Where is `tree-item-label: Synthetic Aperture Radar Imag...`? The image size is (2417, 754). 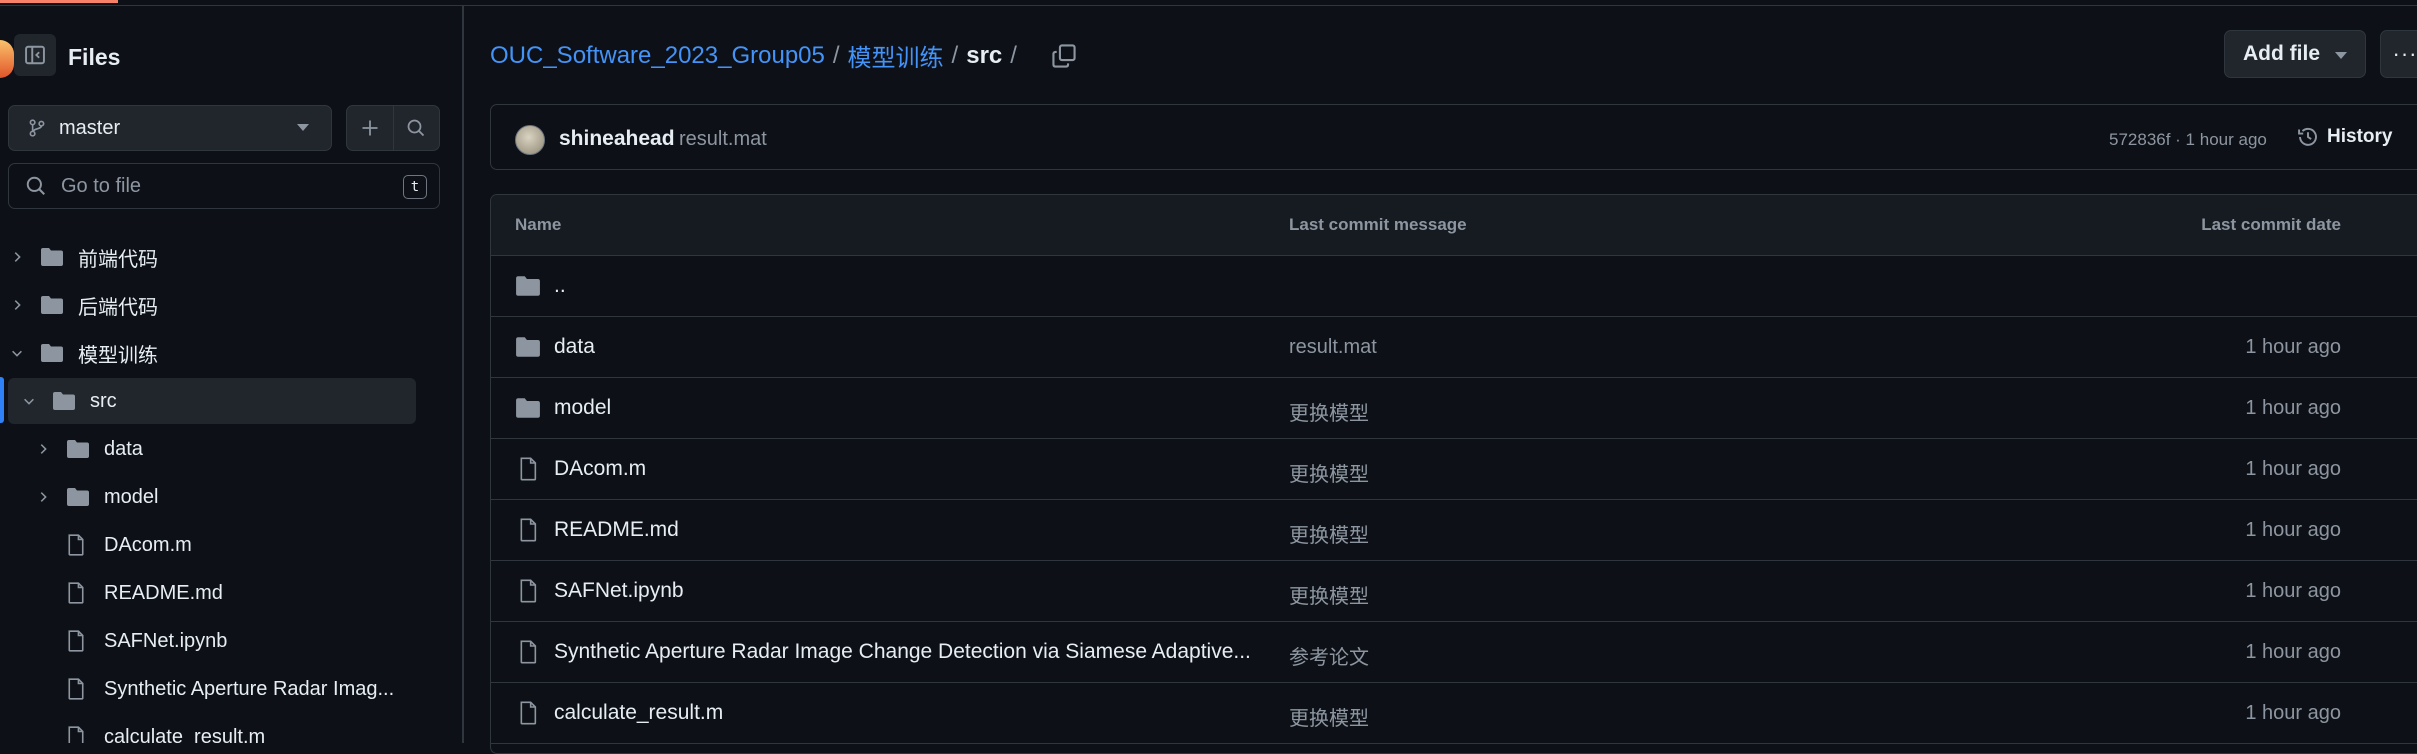 tree-item-label: Synthetic Aperture Radar Imag... is located at coordinates (249, 688).